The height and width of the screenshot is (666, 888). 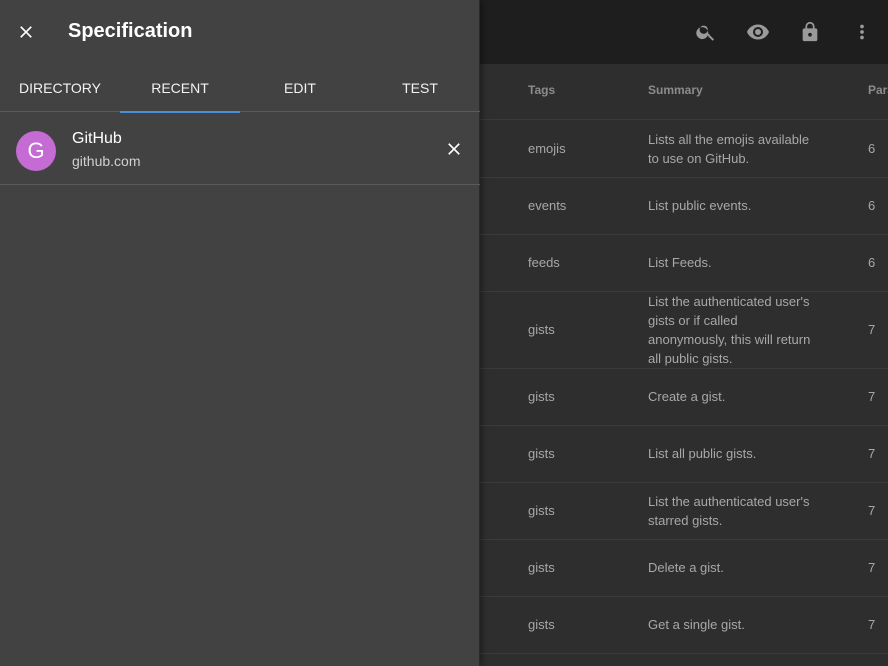 I want to click on avatar: G, so click(x=36, y=151).